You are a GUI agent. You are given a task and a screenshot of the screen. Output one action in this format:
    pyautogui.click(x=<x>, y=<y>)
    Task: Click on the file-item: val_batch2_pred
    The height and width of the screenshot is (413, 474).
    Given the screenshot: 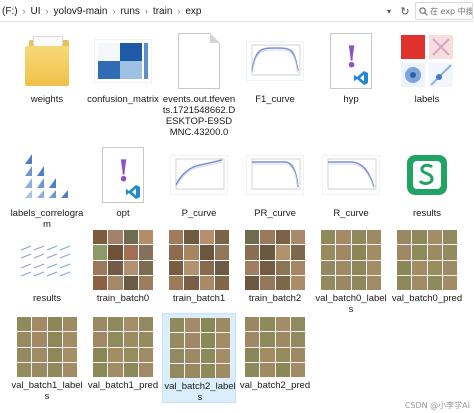 What is the action you would take?
    pyautogui.click(x=275, y=358)
    